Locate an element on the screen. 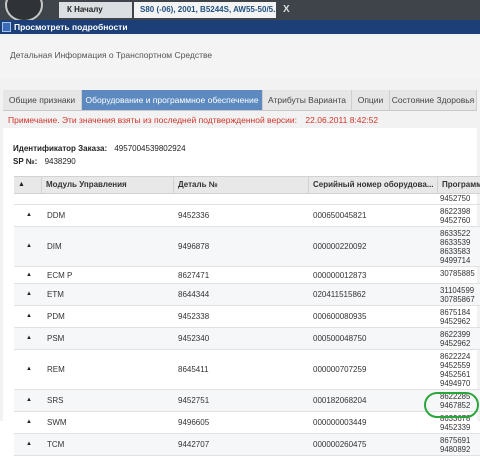 This screenshot has width=480, height=456. tab-variant-attributes: Атрибуты Варианта is located at coordinates (307, 100).